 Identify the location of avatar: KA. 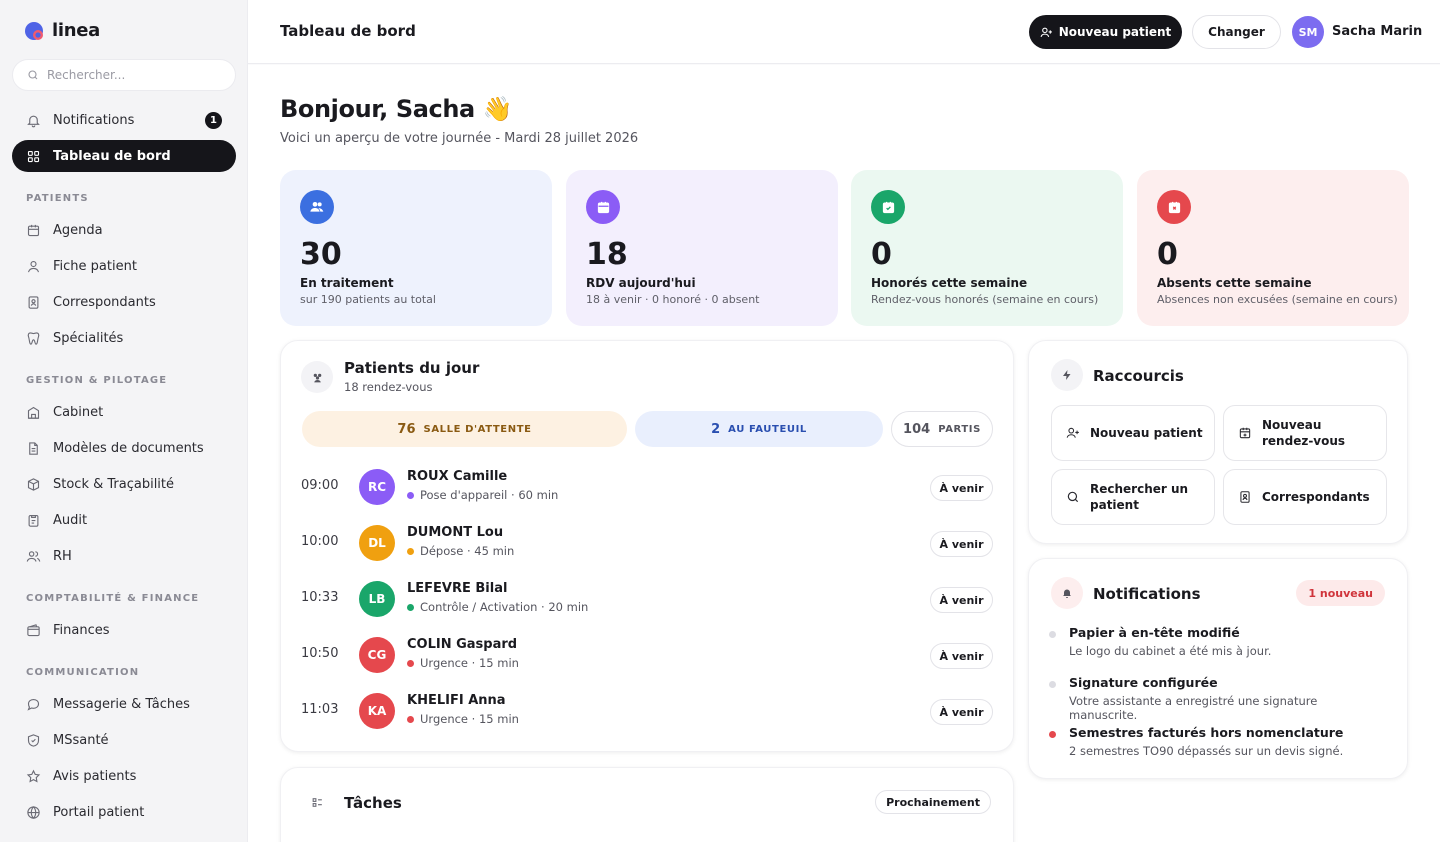
(377, 711).